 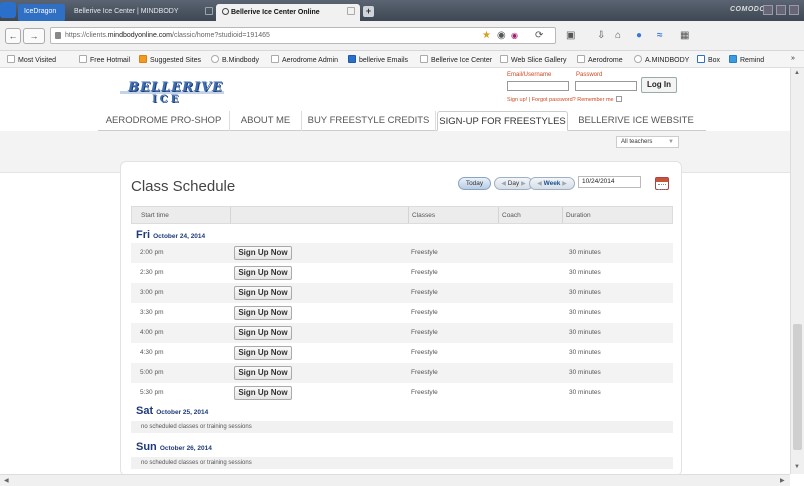 What do you see at coordinates (486, 36) in the screenshot?
I see `star-bookmark-icon: ★` at bounding box center [486, 36].